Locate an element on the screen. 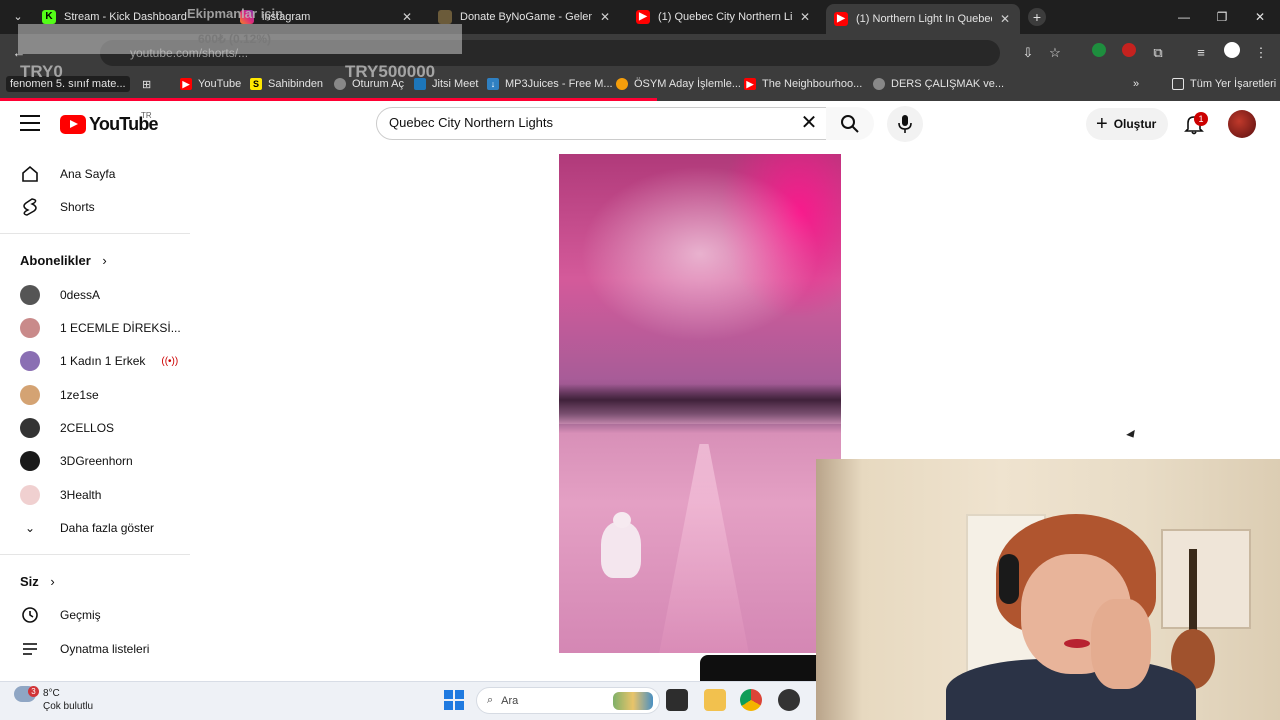  goal-right-value: TRY500000 is located at coordinates (390, 71).